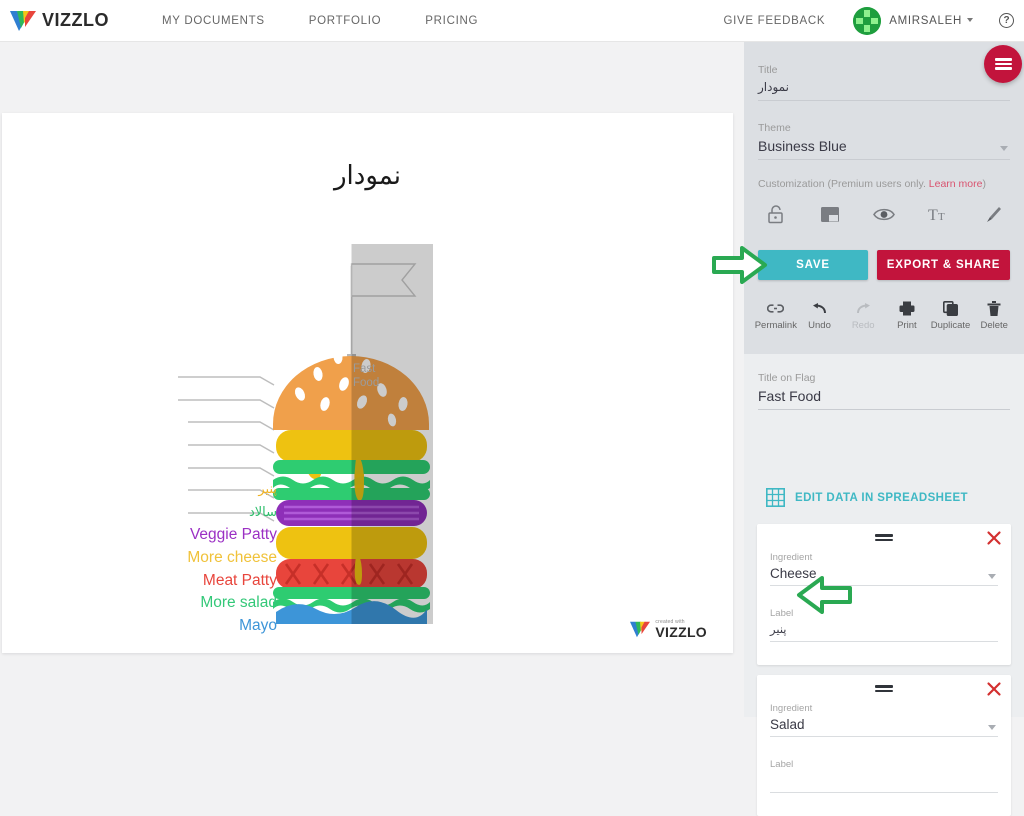  I want to click on edit-spreadsheet-link: EDIT DATA IN SPREADSHEET, so click(867, 497).